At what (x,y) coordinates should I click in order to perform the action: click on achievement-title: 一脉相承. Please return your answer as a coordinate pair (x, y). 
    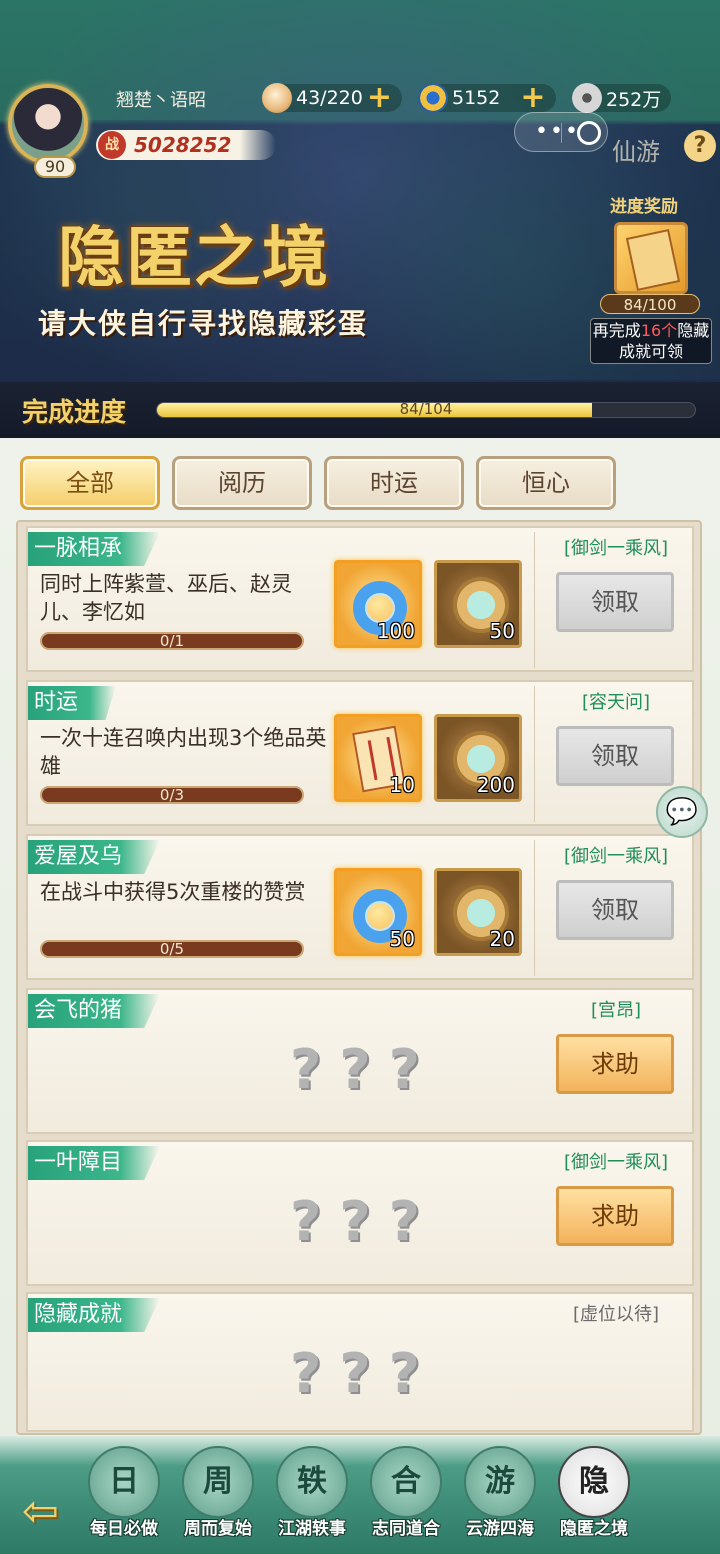
    Looking at the image, I should click on (94, 549).